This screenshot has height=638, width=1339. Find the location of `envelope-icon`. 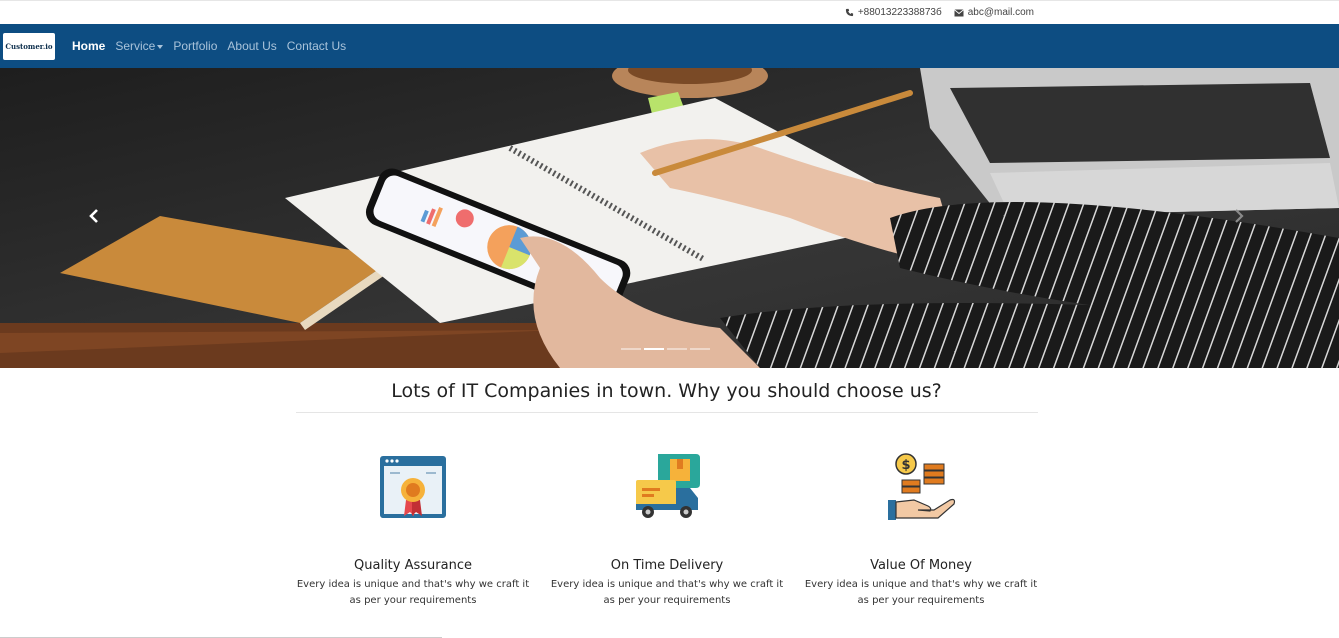

envelope-icon is located at coordinates (958, 12).